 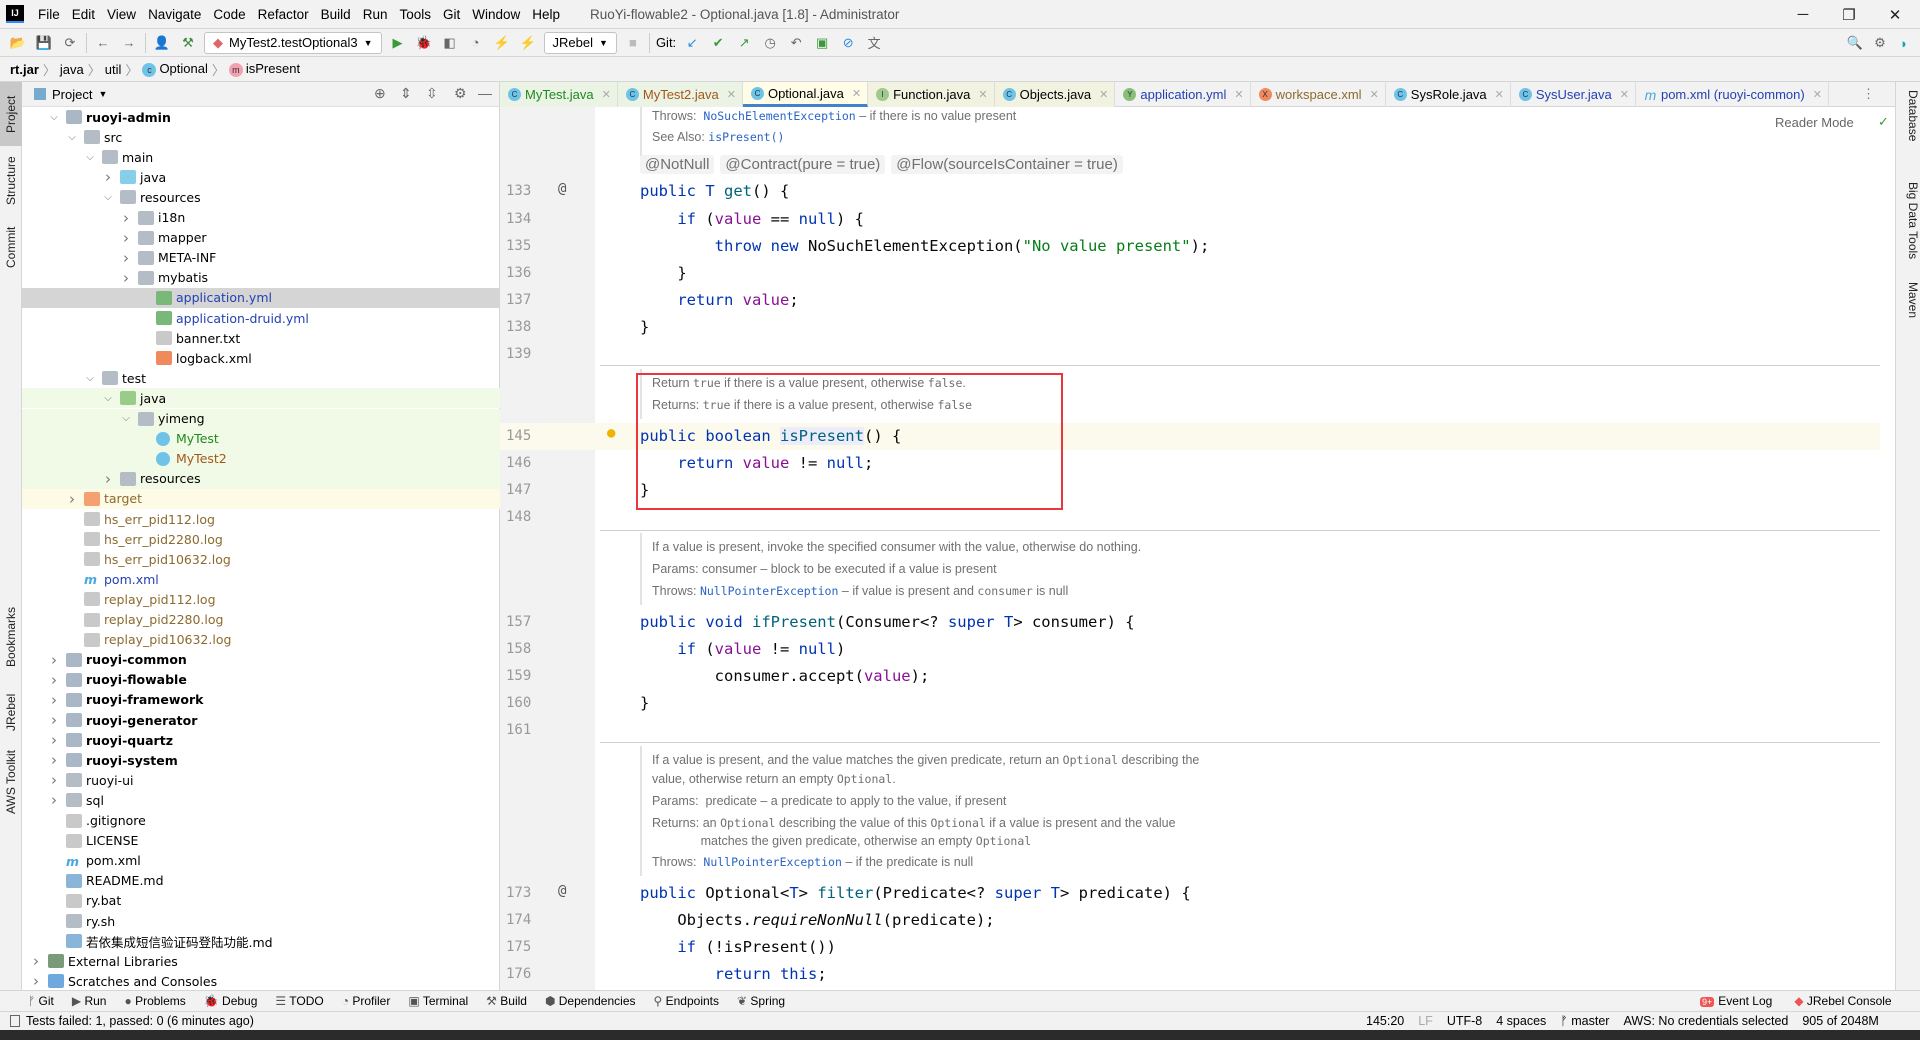 I want to click on forward-icon: →, so click(x=129, y=43).